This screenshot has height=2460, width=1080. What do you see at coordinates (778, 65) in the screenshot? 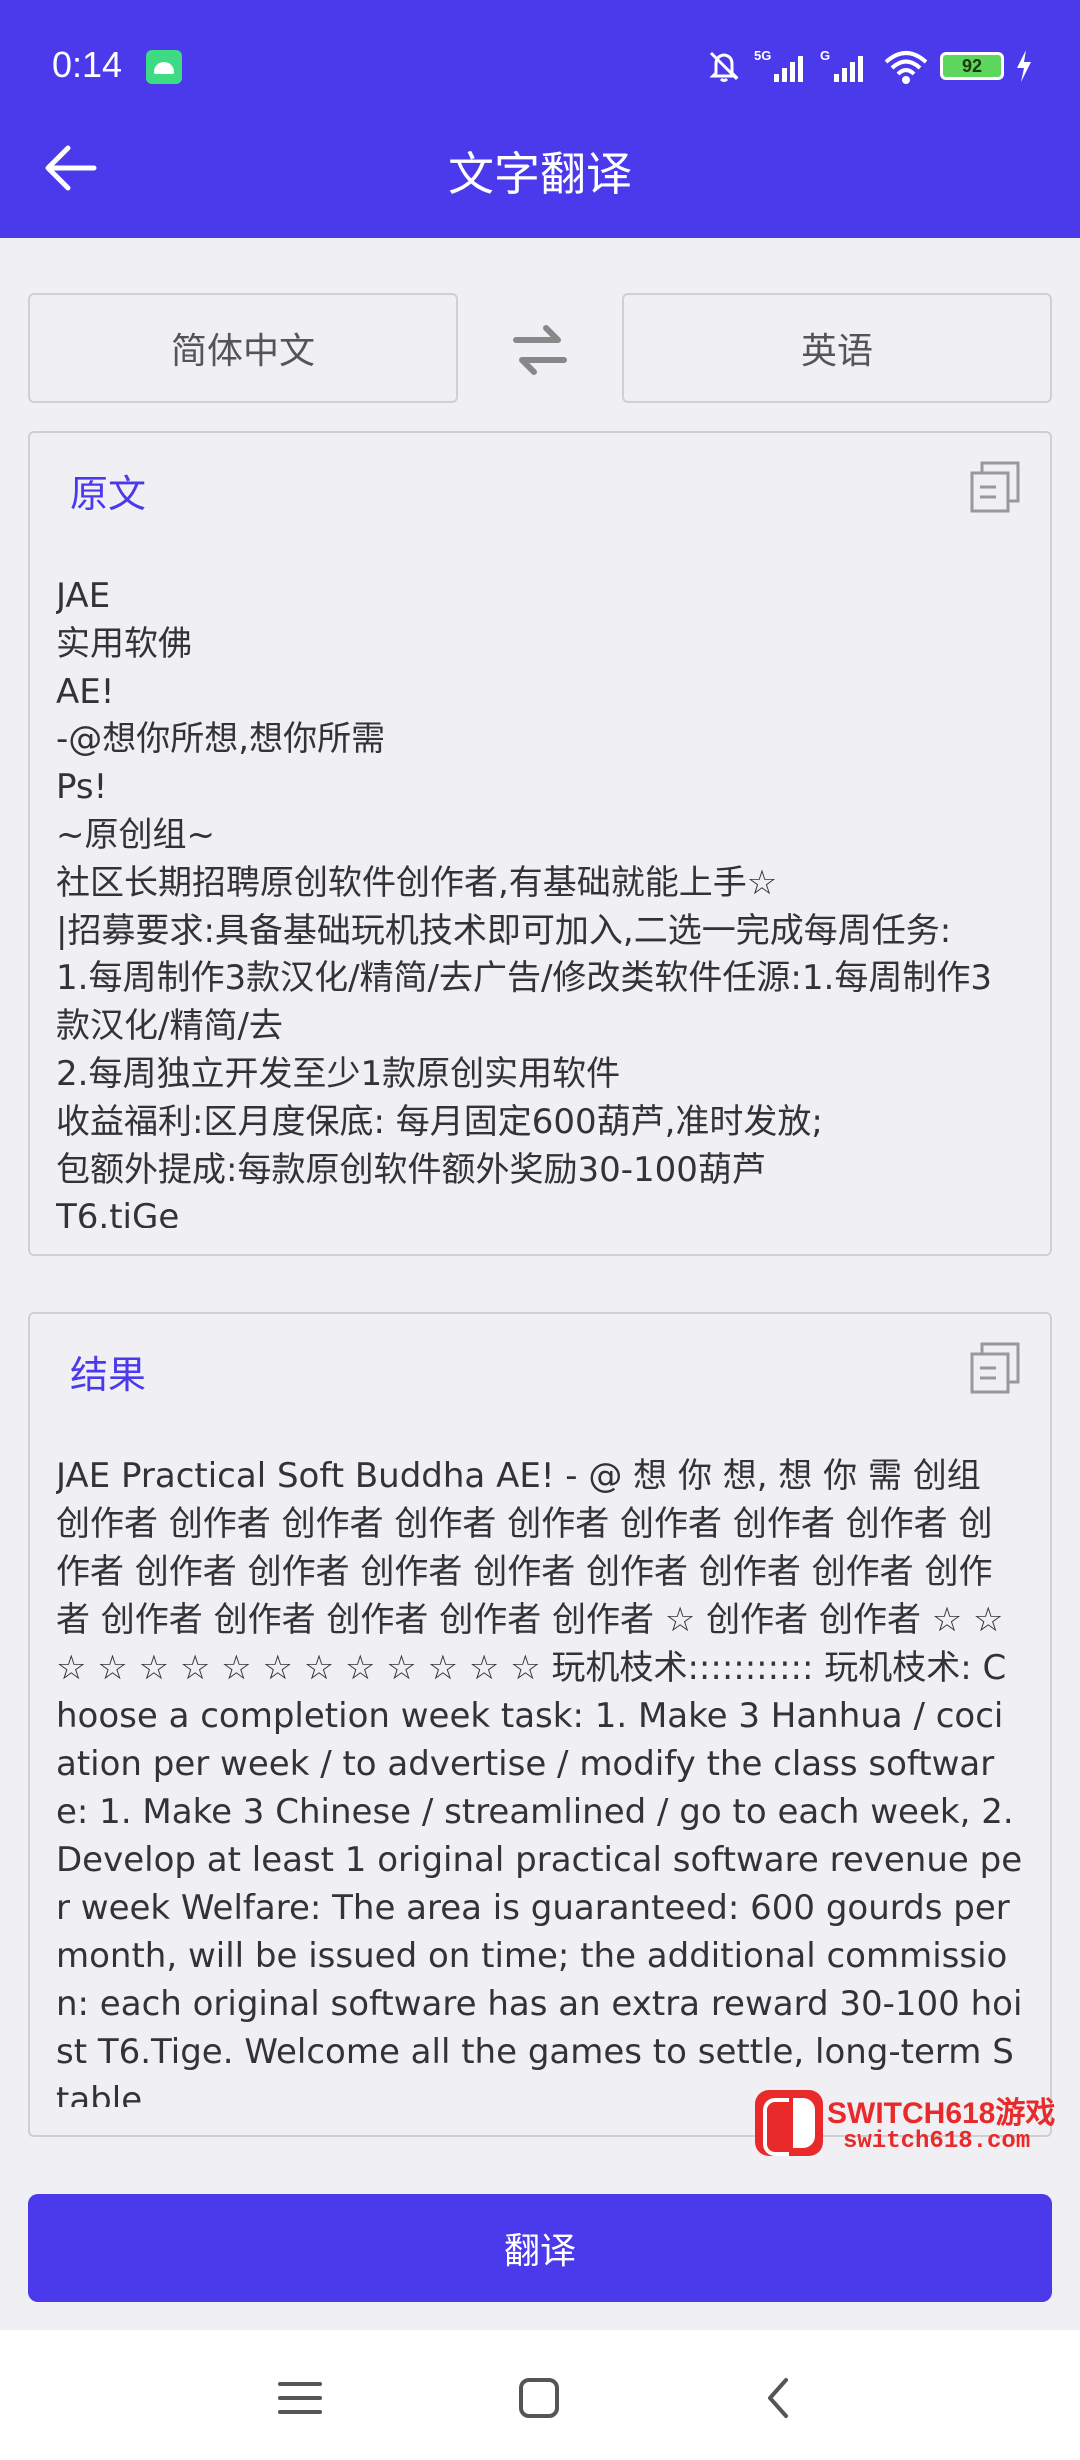
I see `signal-5g-icon: 5G` at bounding box center [778, 65].